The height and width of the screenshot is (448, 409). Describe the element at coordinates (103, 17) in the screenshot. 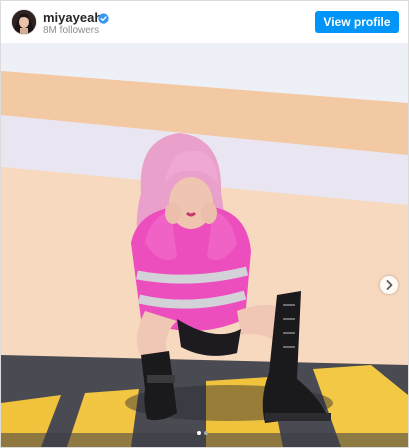

I see `verified-badge-icon` at that location.